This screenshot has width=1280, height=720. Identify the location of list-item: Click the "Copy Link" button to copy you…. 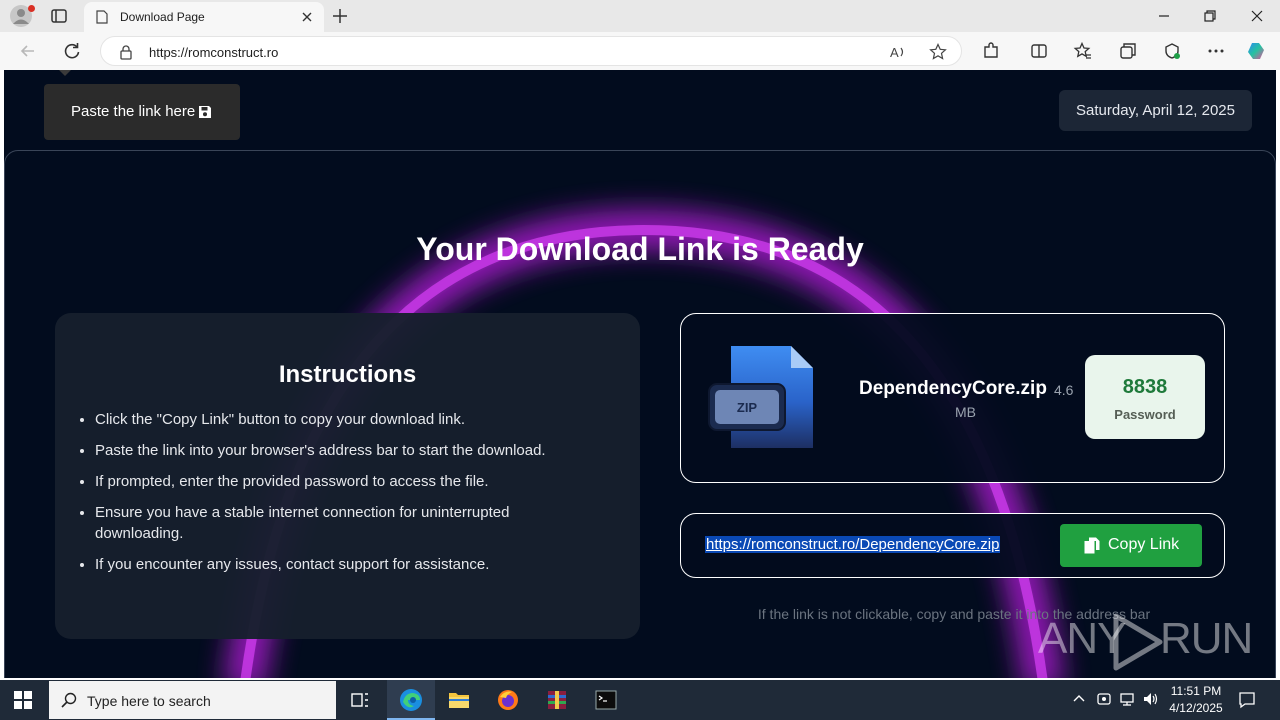
(345, 419).